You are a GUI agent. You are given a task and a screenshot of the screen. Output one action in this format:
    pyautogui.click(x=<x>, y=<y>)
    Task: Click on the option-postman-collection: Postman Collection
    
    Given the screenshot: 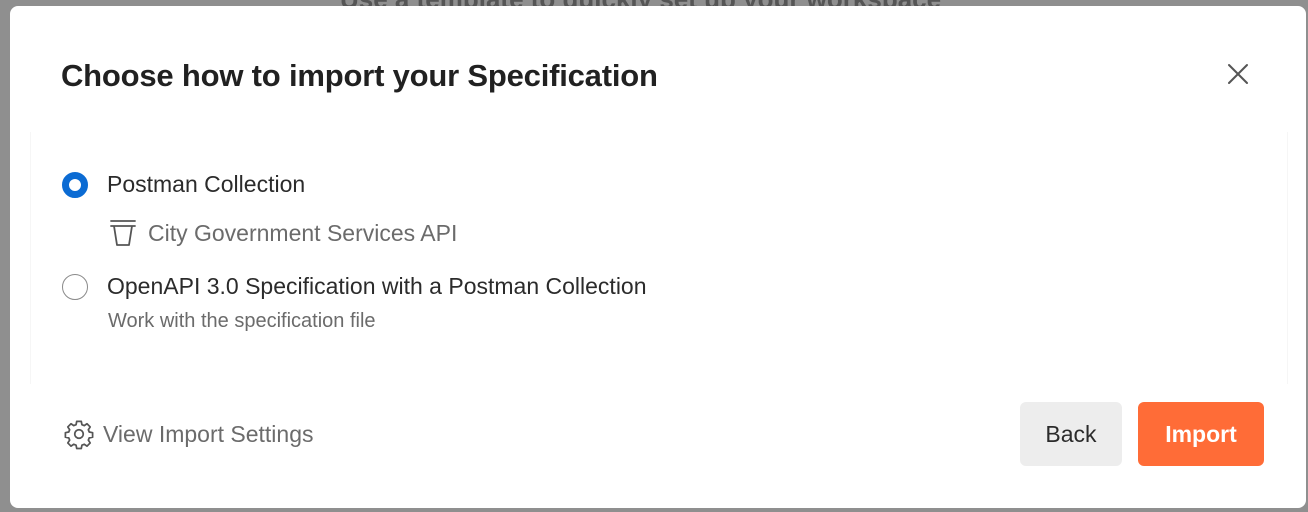 What is the action you would take?
    pyautogui.click(x=183, y=184)
    